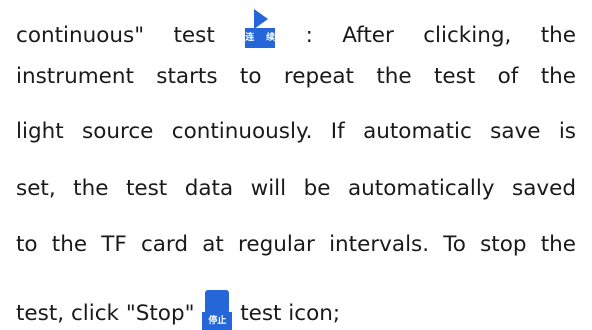  I want to click on continuous-icon-label: 连续, so click(260, 38).